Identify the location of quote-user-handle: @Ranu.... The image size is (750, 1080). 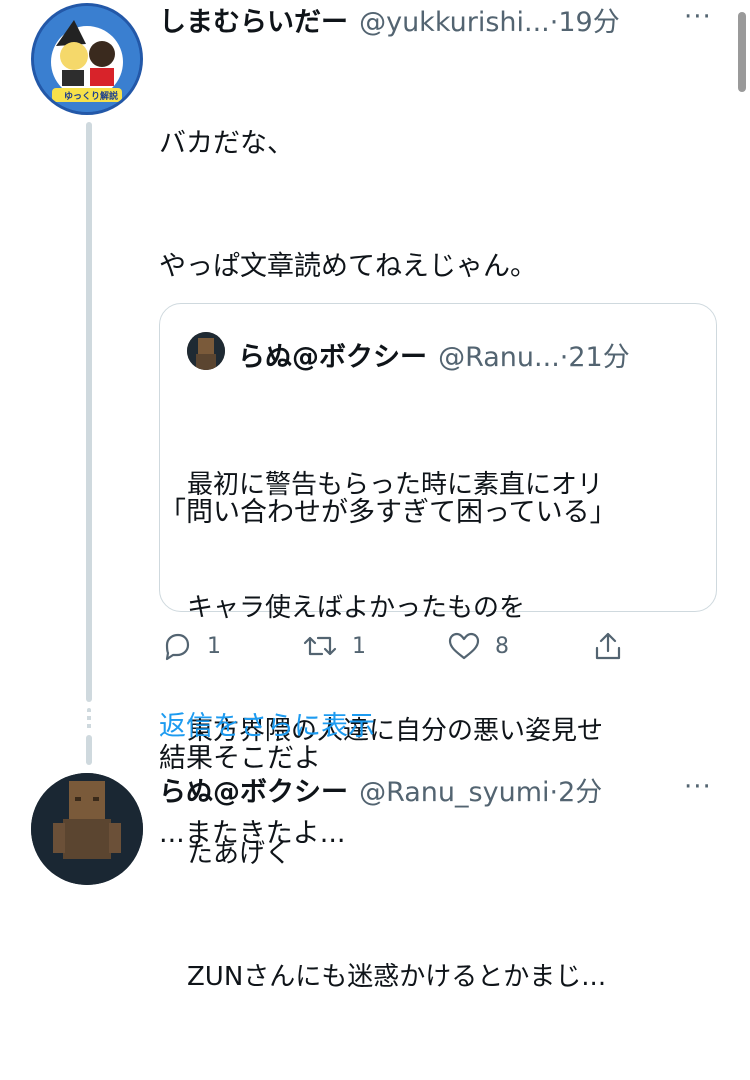
(499, 357).